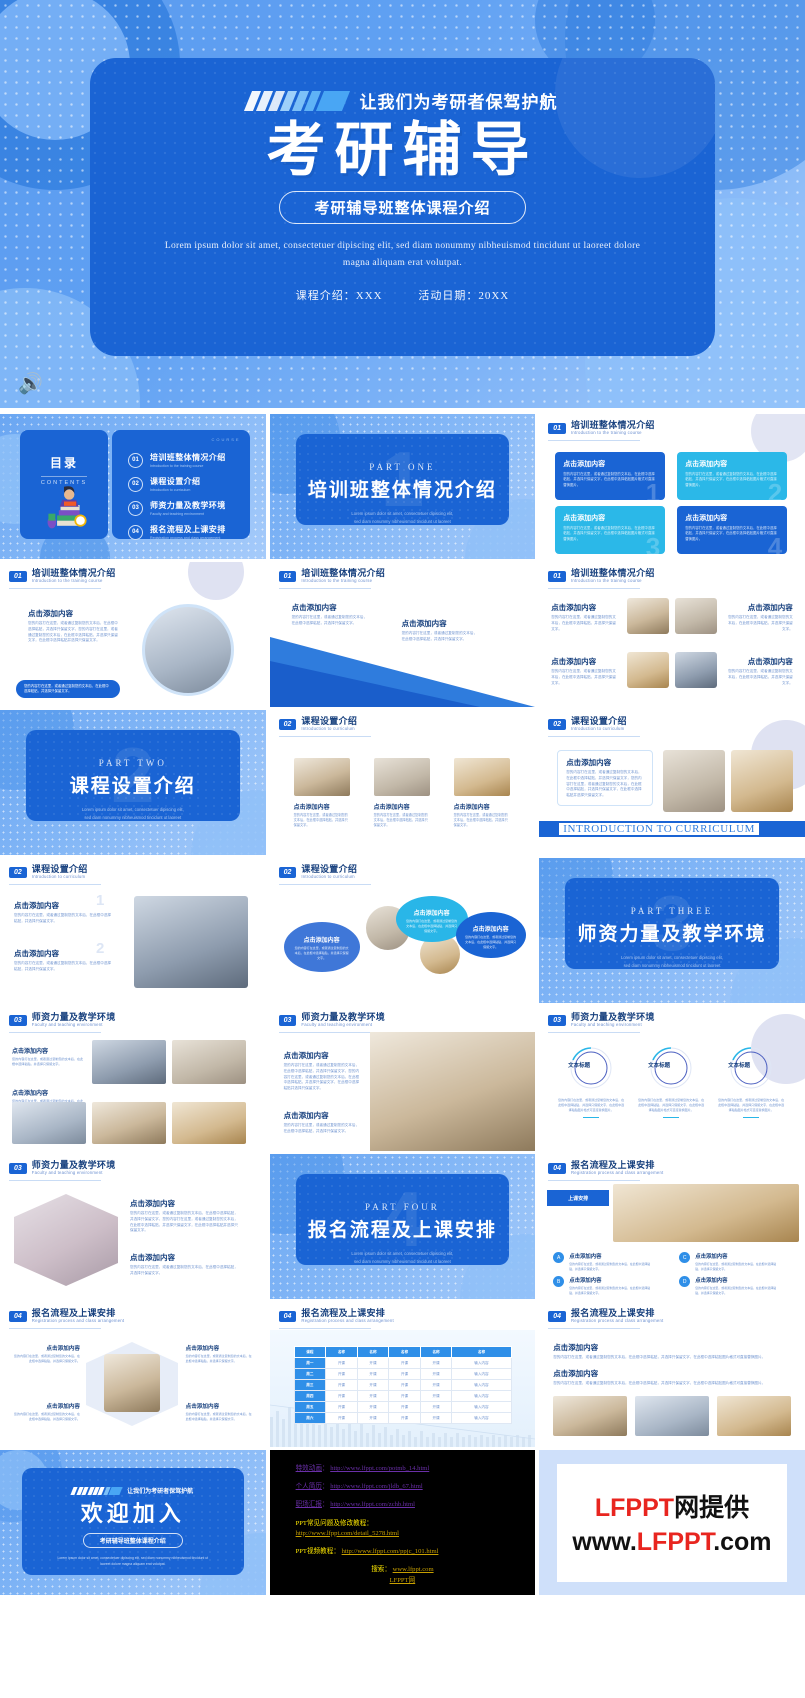 This screenshot has height=1698, width=805. Describe the element at coordinates (671, 1542) in the screenshot. I see `watermark-line-2: www.LFPPT.com` at that location.